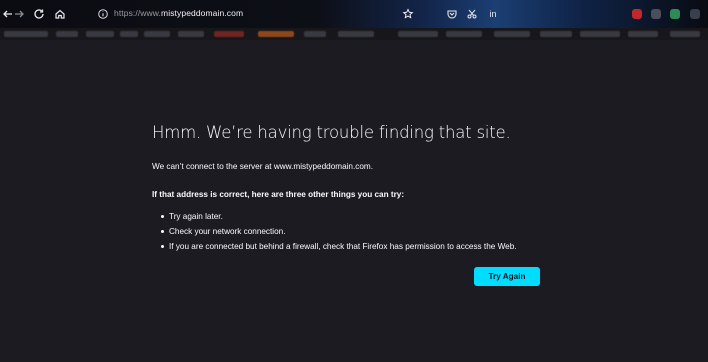  What do you see at coordinates (138, 13) in the screenshot?
I see `url-scheme: https://www.` at bounding box center [138, 13].